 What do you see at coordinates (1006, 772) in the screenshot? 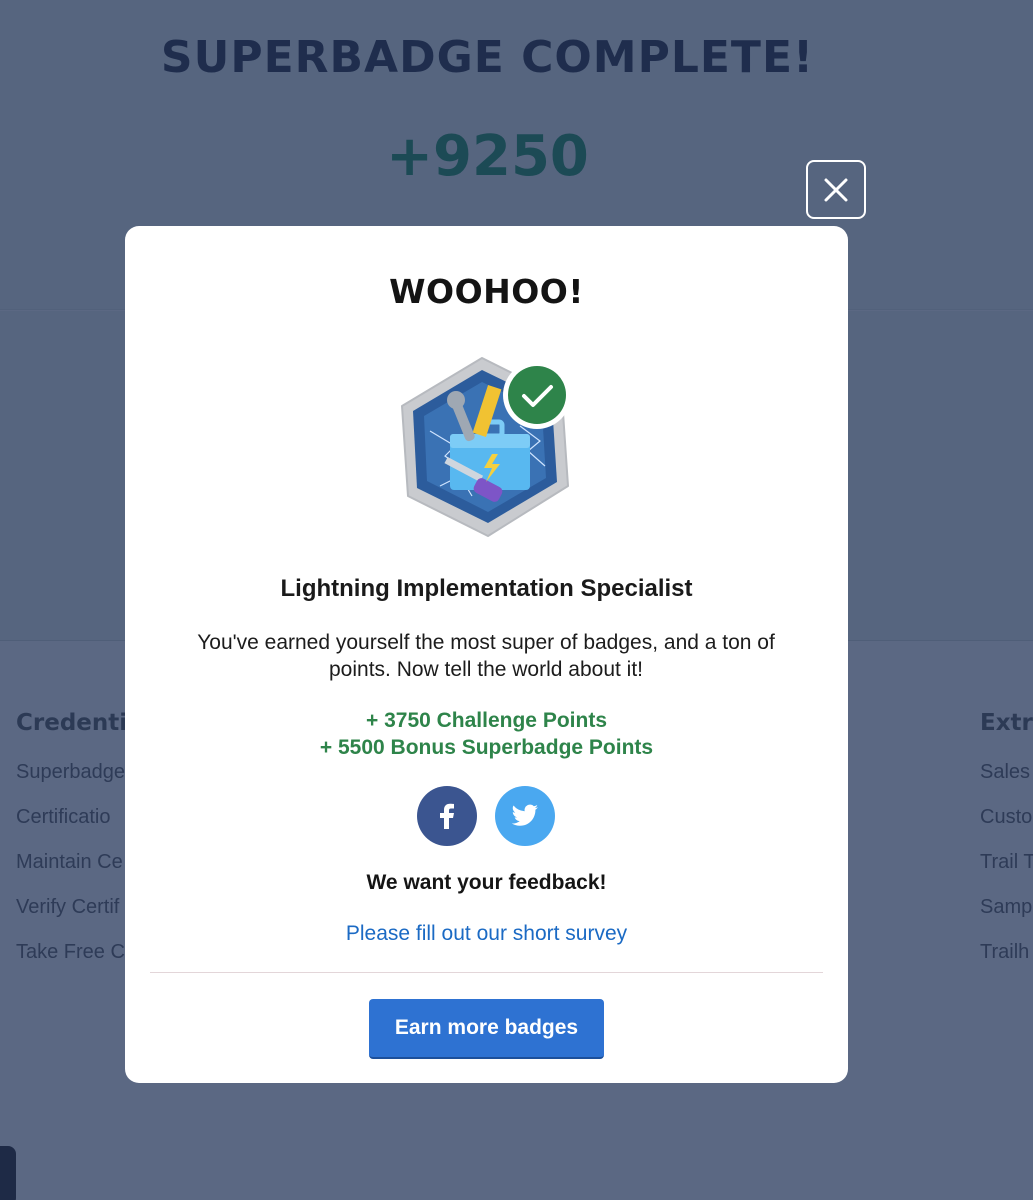
I see `footer-link: Sales` at bounding box center [1006, 772].